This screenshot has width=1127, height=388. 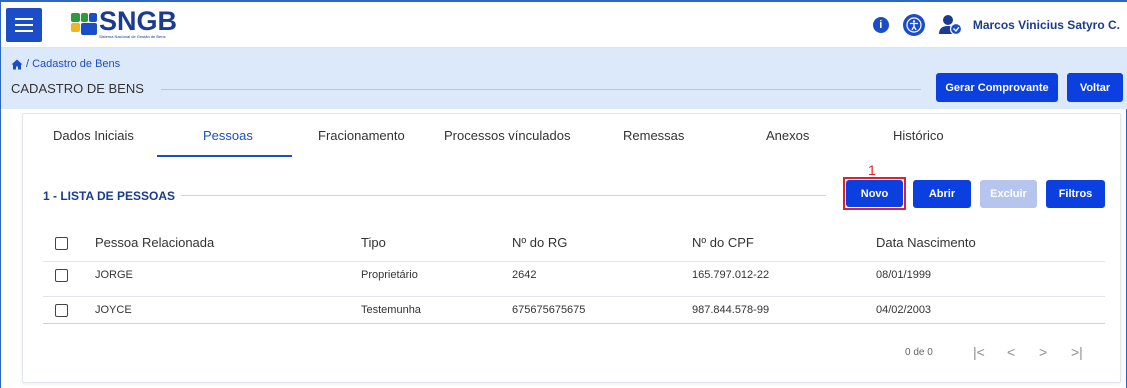 What do you see at coordinates (73, 64) in the screenshot?
I see `breadcrumb-link-cadastro: / Cadastro de Bens` at bounding box center [73, 64].